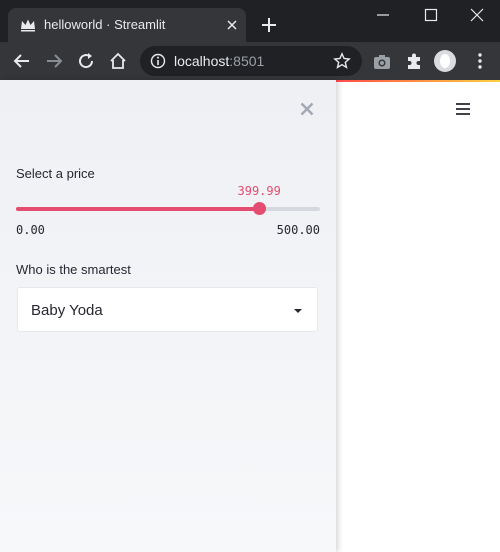  What do you see at coordinates (86, 61) in the screenshot?
I see `reload-icon` at bounding box center [86, 61].